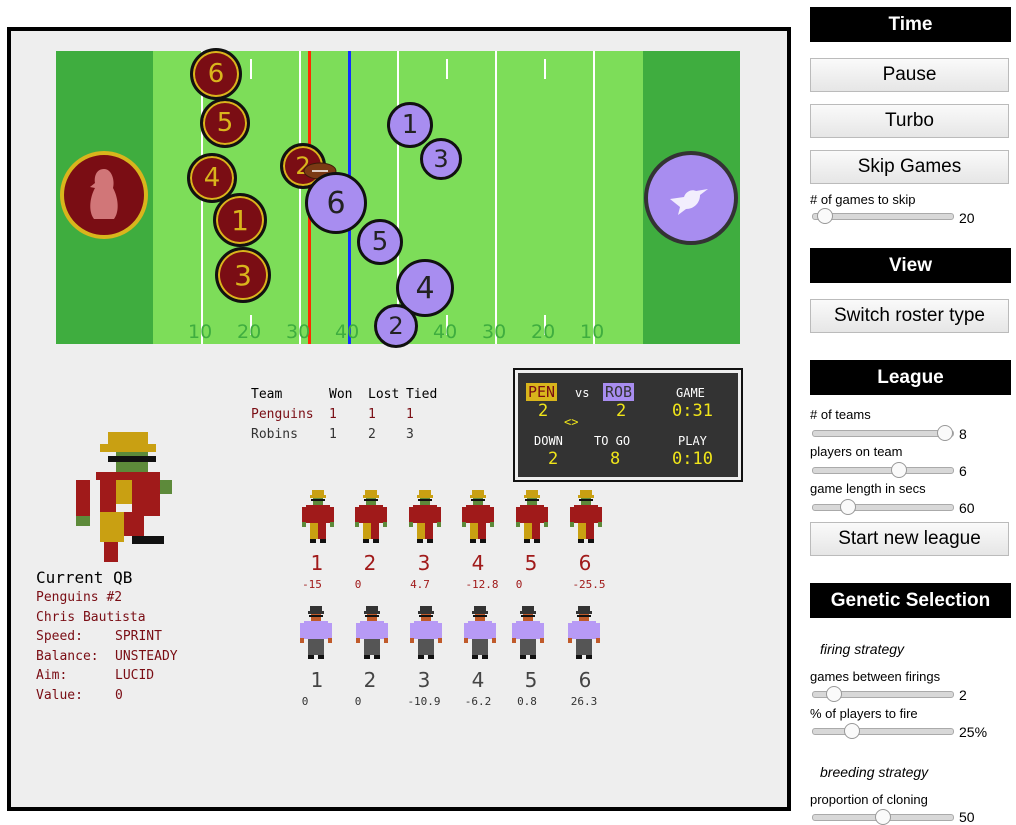 Image resolution: width=1016 pixels, height=825 pixels. Describe the element at coordinates (553, 459) in the screenshot. I see `down-value: 2` at that location.